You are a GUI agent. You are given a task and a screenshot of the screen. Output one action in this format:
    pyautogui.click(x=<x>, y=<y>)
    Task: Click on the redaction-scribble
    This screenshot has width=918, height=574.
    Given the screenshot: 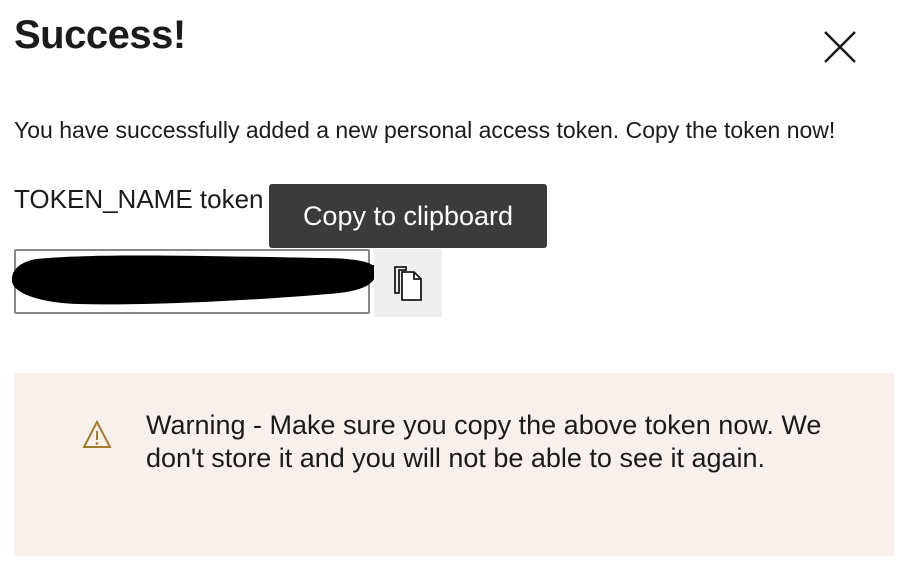 What is the action you would take?
    pyautogui.click(x=195, y=280)
    